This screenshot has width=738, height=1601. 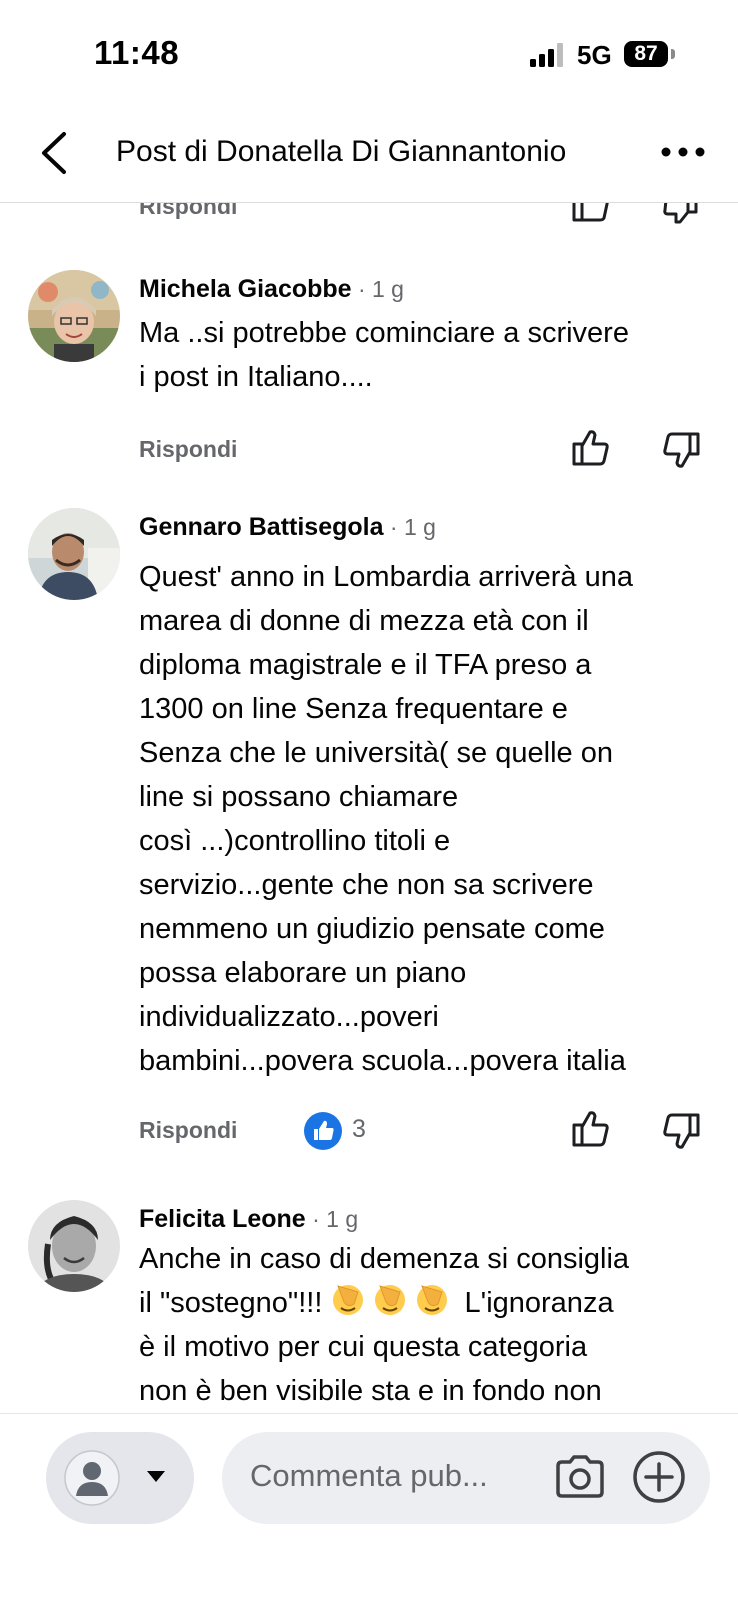 I want to click on identity-switcher, so click(x=120, y=1478).